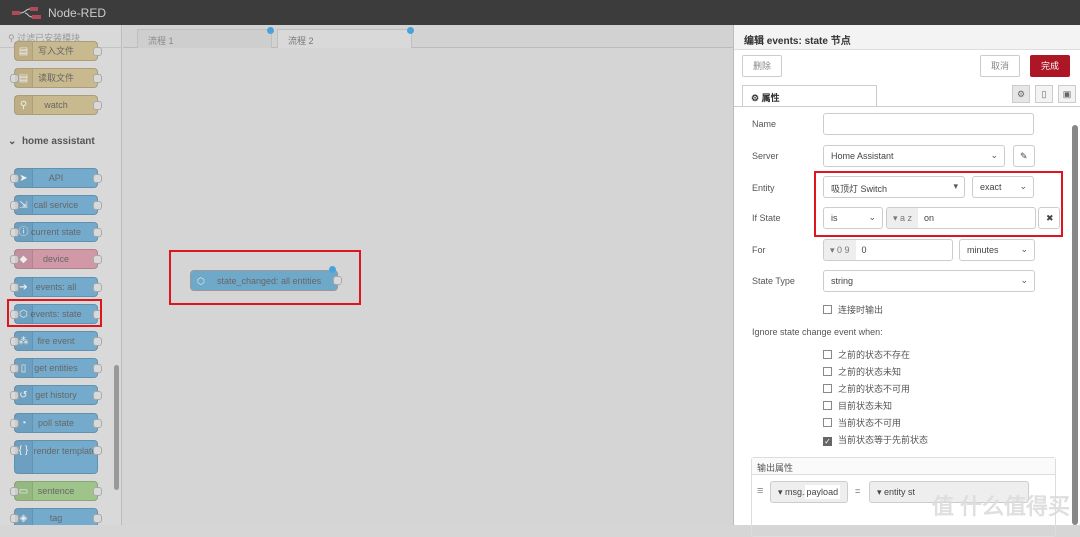 The width and height of the screenshot is (1080, 537). Describe the element at coordinates (24, 368) in the screenshot. I see `node-icon: ▯` at that location.